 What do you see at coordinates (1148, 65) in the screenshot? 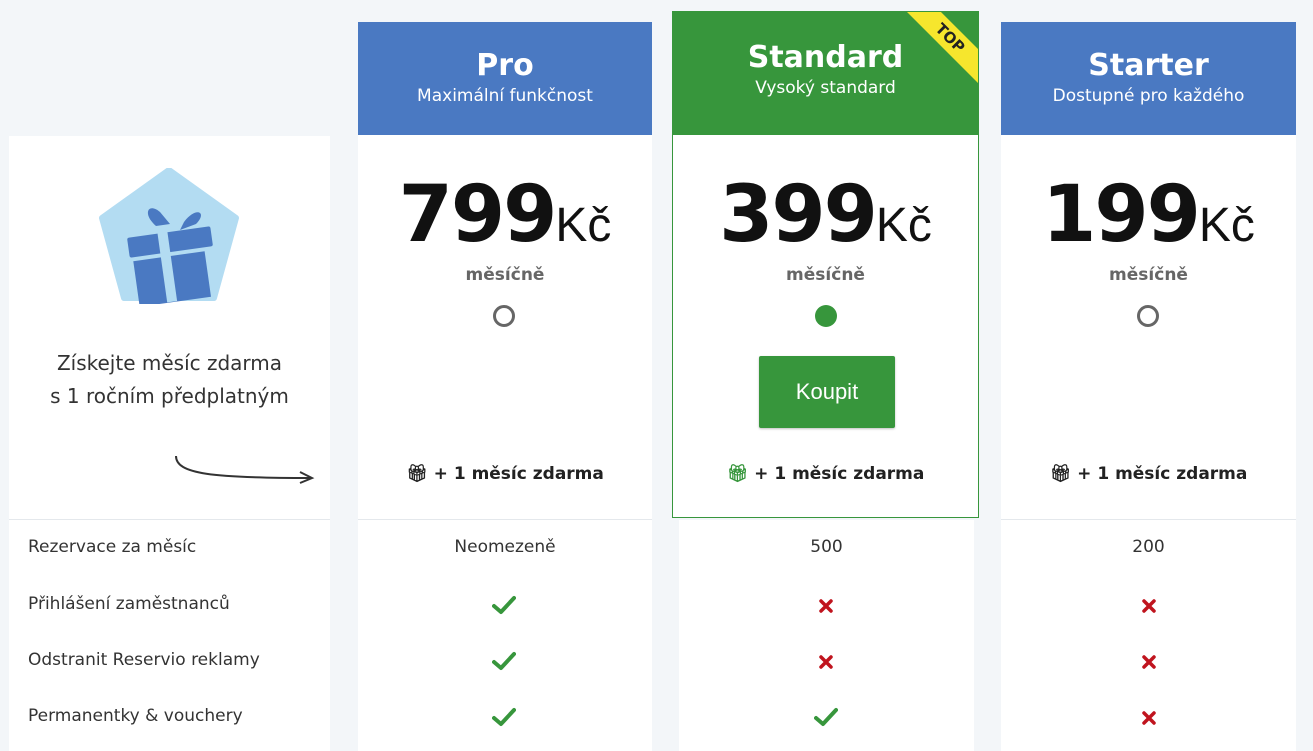
I see `plan-name: Starter` at bounding box center [1148, 65].